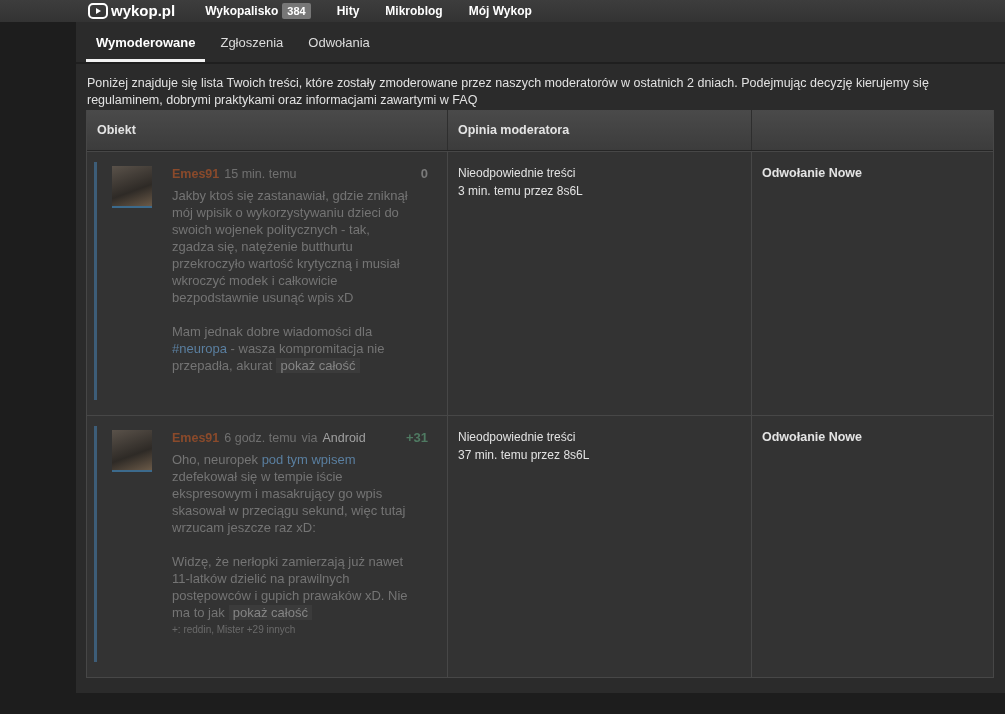 The image size is (1005, 714). What do you see at coordinates (508, 92) in the screenshot?
I see `description-text: Poniżej znajduje się lista Twoich treści, które zostały zmoderowane przez naszych moderatorów w ostatnich 2 dniach. Podejmując decyzję kierujemy się regulaminem, dobrymi praktykami oraz informacjami zawartymi w FAQ` at bounding box center [508, 92].